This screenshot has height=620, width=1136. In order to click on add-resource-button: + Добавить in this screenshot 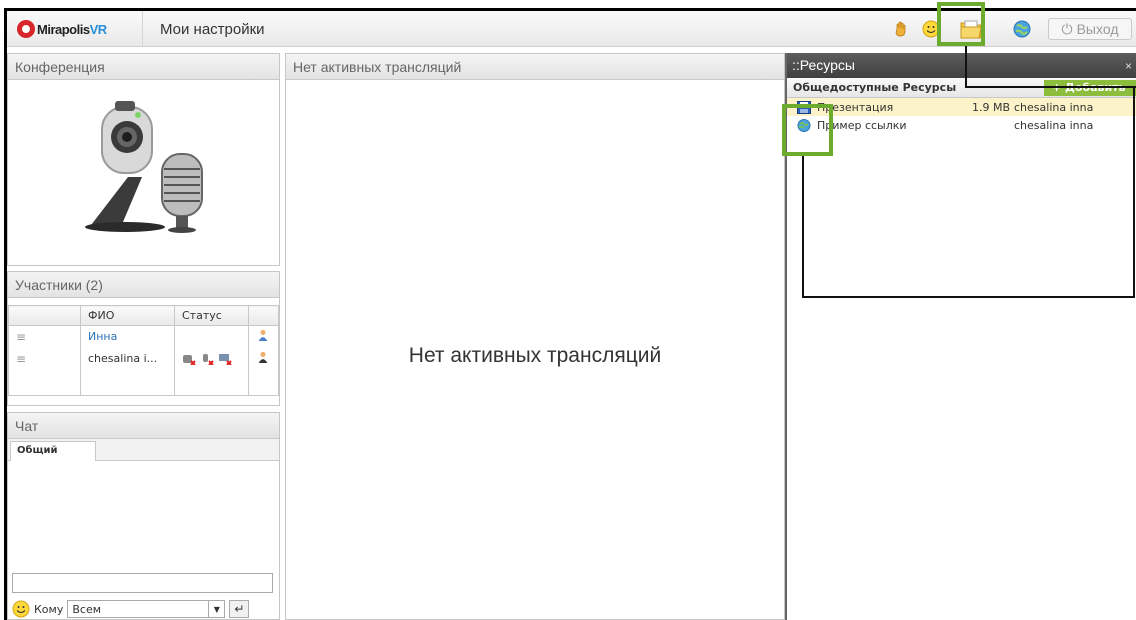, I will do `click(1090, 88)`.